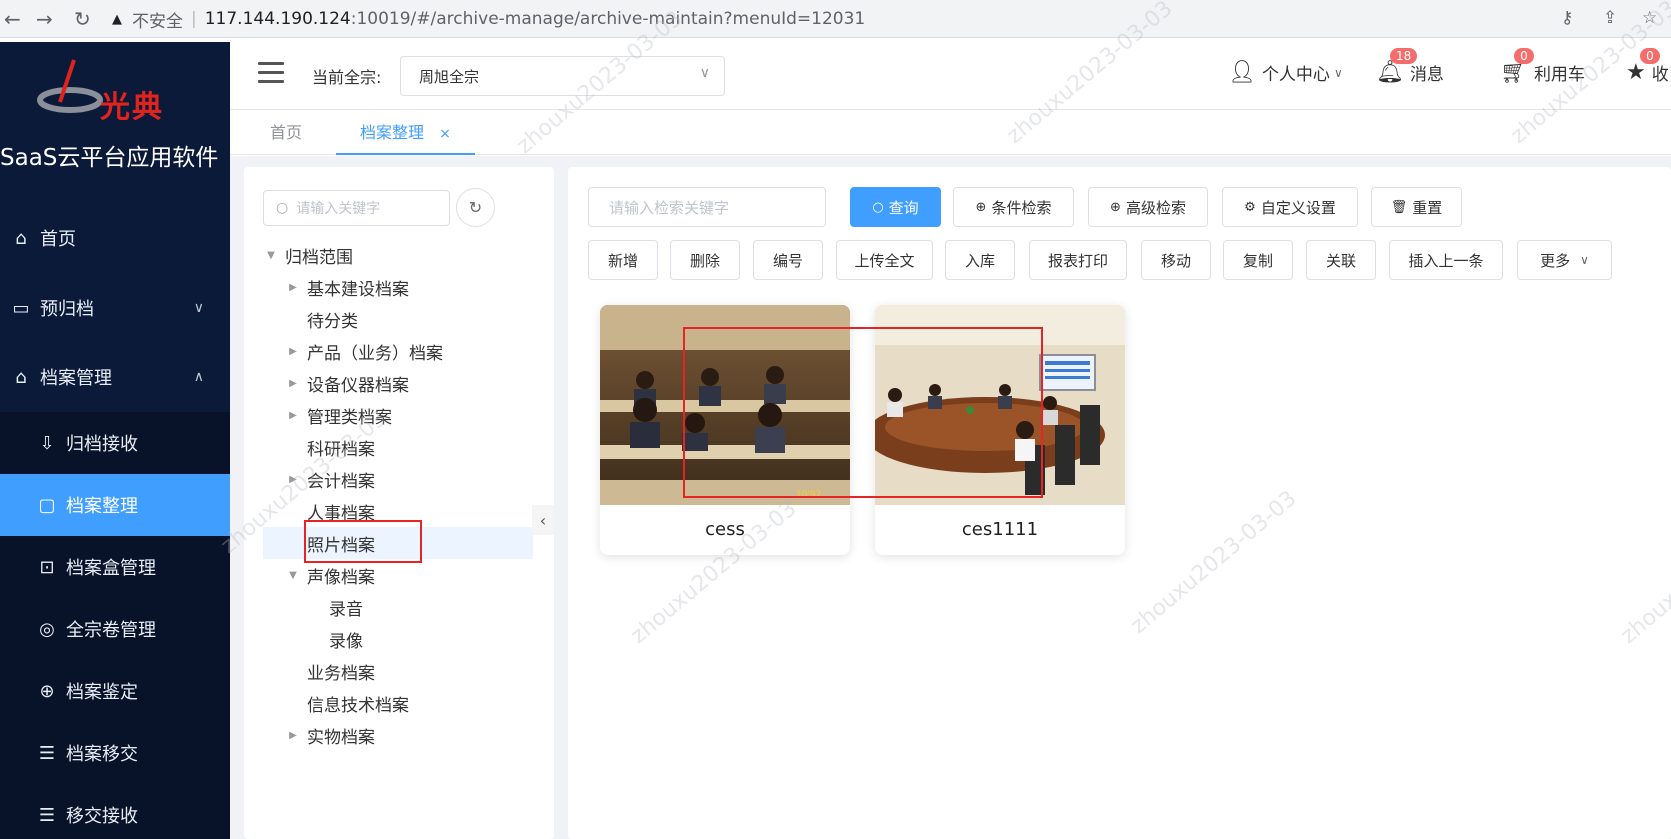 The height and width of the screenshot is (839, 1671). I want to click on sidebar-item-archive-receive: ⇩ 归档接收, so click(115, 443).